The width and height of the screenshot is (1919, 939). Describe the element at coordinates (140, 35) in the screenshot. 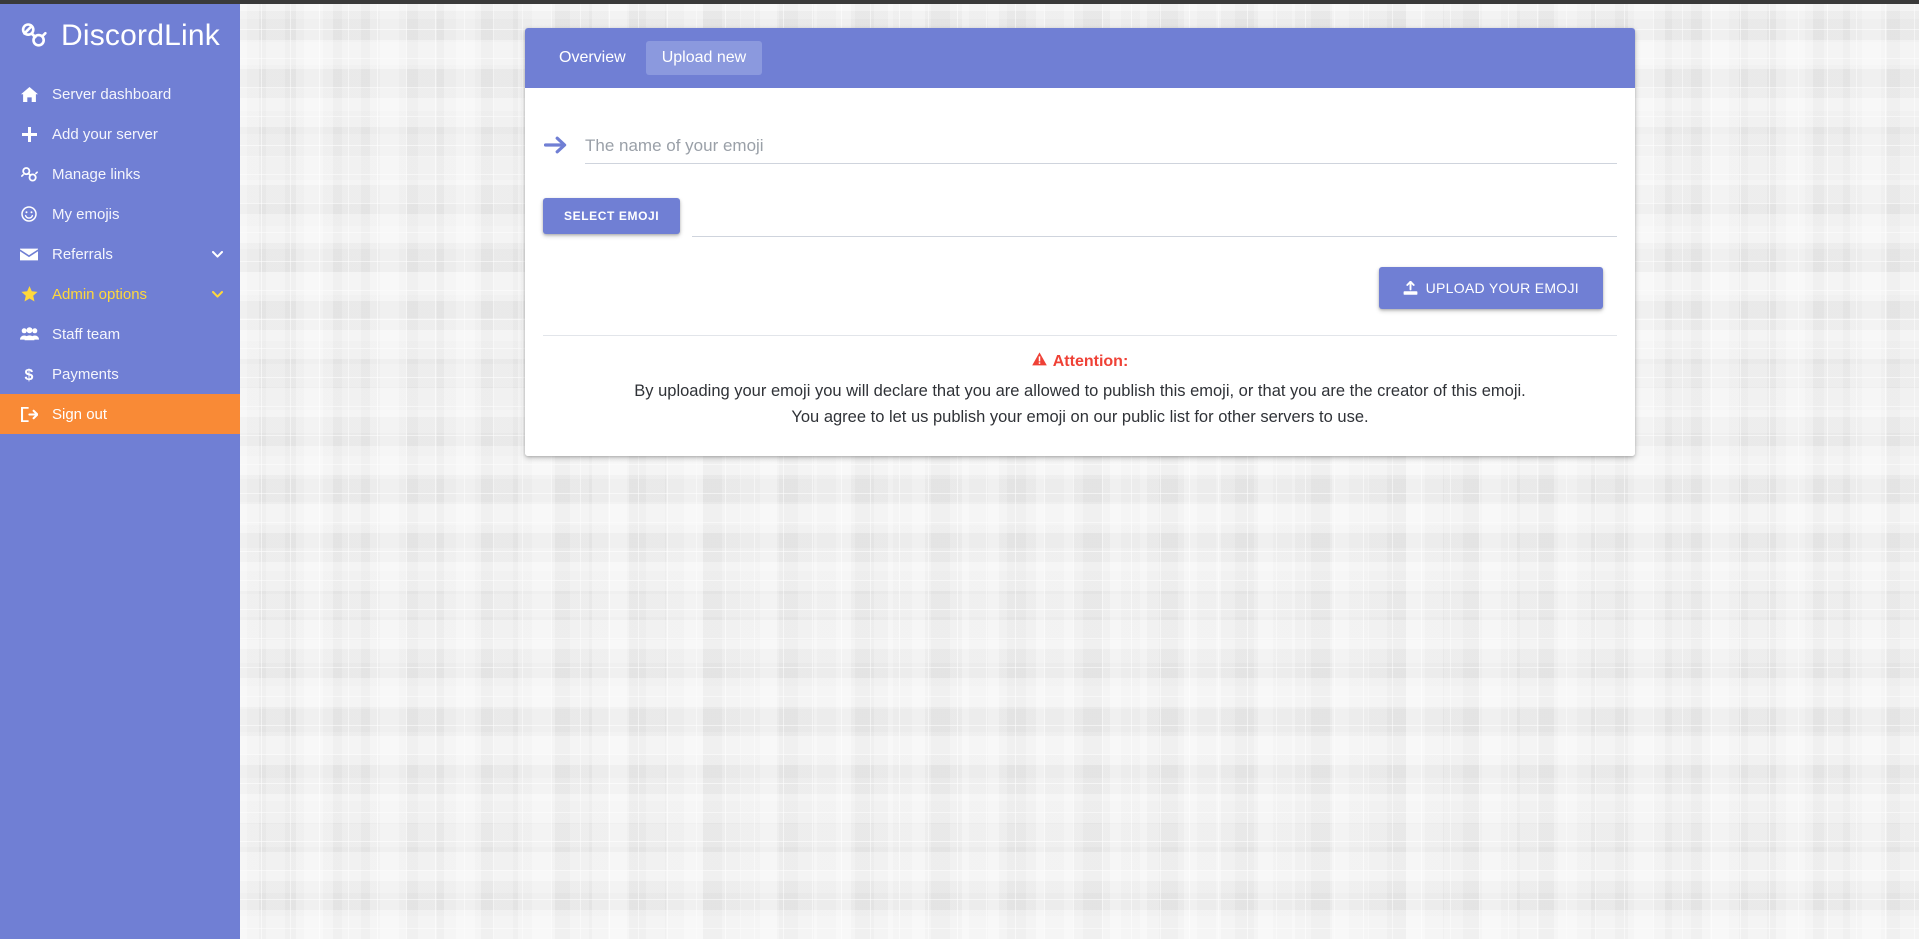

I see `brand-name: DiscordLink` at that location.